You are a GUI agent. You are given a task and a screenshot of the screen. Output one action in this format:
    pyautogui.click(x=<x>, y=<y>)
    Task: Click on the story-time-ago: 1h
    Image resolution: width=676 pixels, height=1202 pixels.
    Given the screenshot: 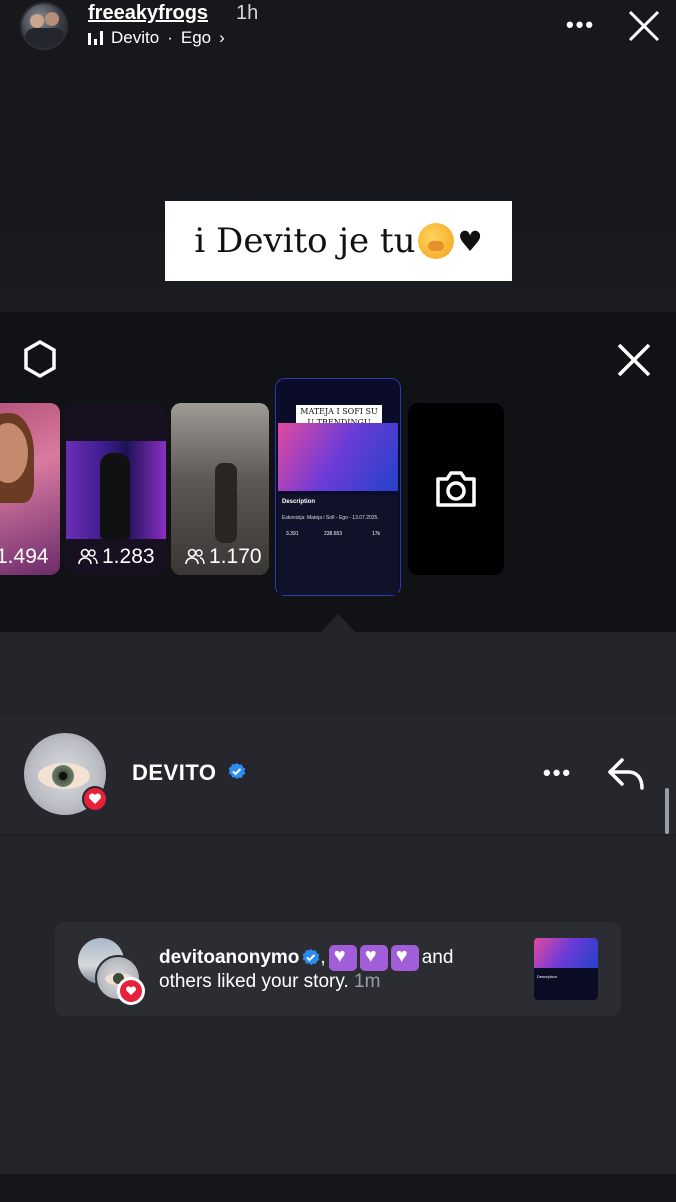 What is the action you would take?
    pyautogui.click(x=247, y=13)
    